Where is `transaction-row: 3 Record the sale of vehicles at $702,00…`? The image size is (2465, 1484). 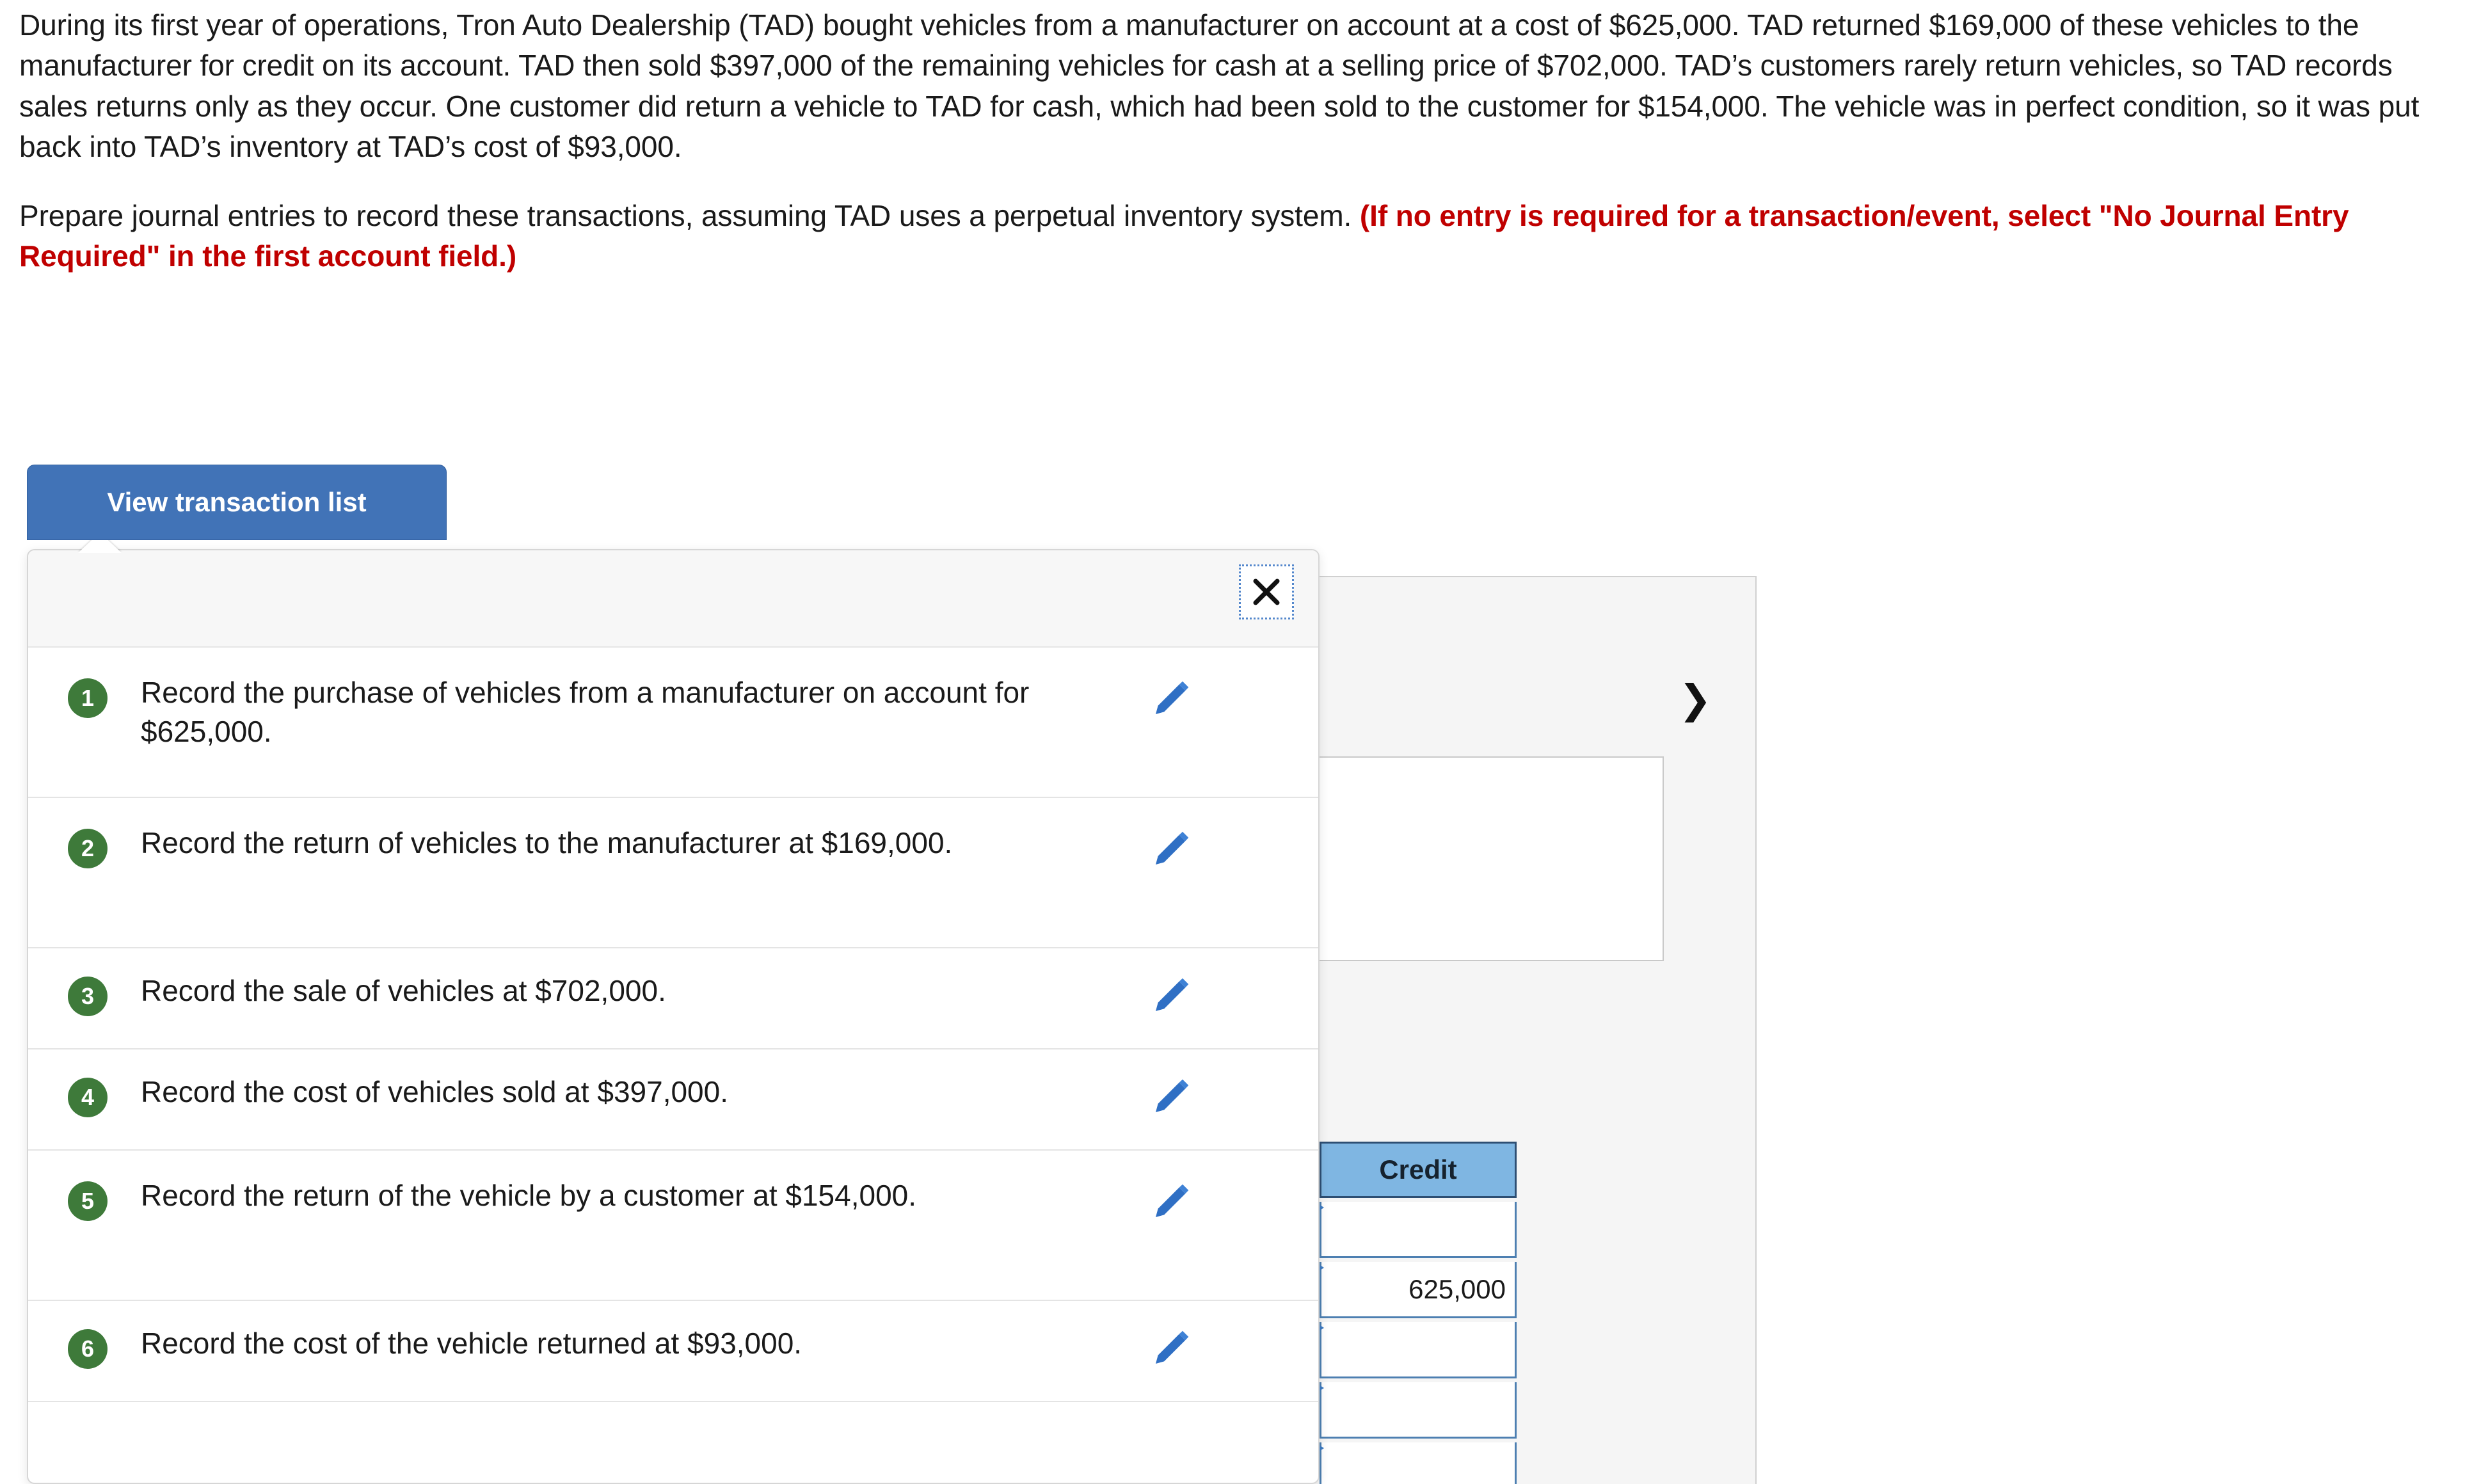
transaction-row: 3 Record the sale of vehicles at $702,00… is located at coordinates (673, 998).